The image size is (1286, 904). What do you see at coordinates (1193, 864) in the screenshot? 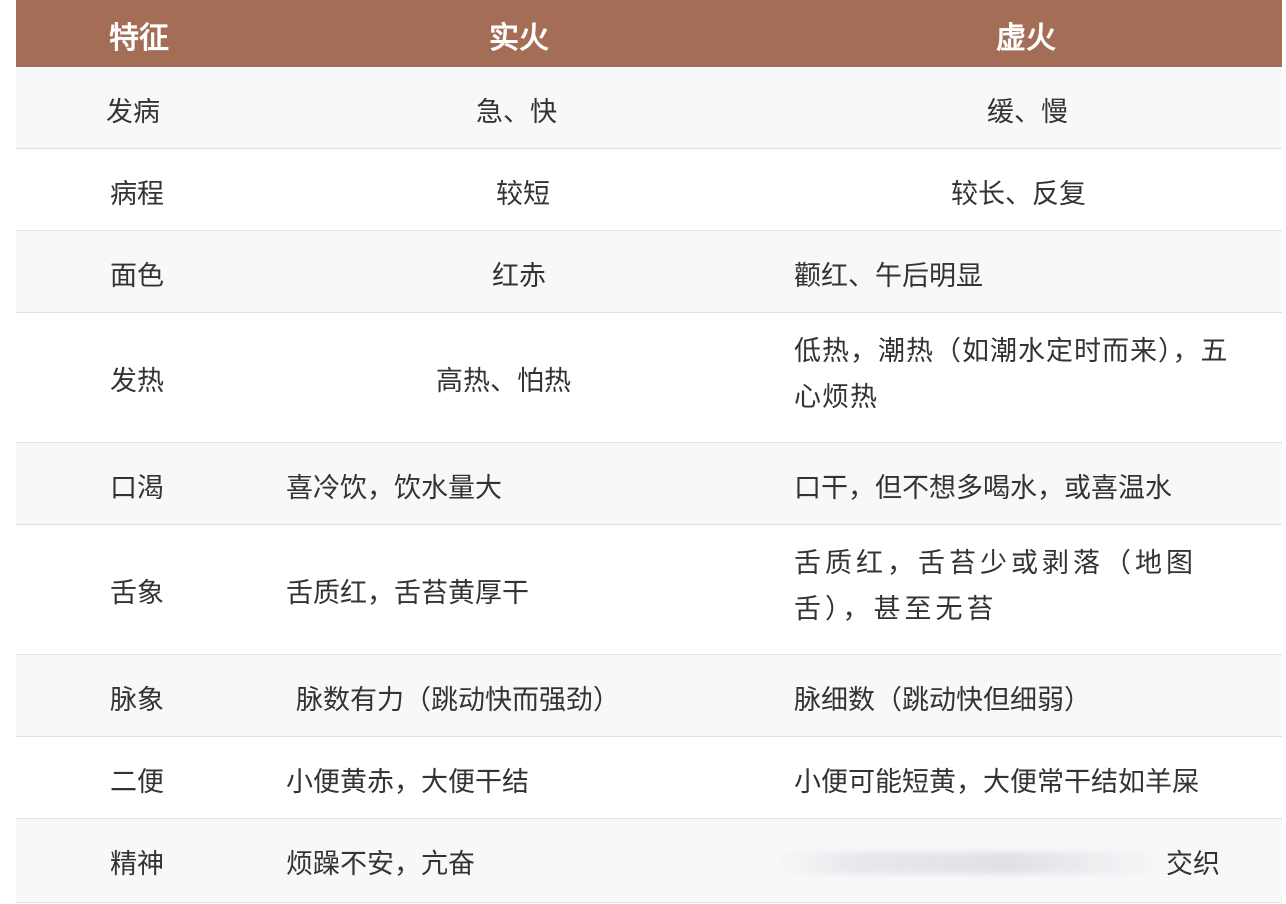
I see `deficiency-cell: 交织` at bounding box center [1193, 864].